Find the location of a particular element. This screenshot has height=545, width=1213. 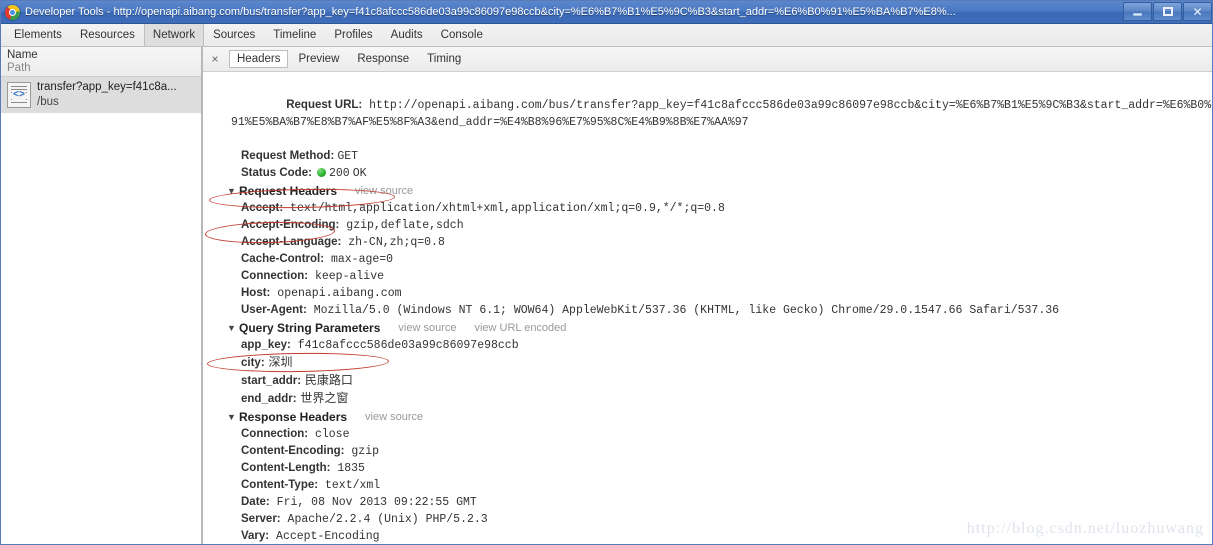

window-controls: ✕ is located at coordinates (1167, 11).